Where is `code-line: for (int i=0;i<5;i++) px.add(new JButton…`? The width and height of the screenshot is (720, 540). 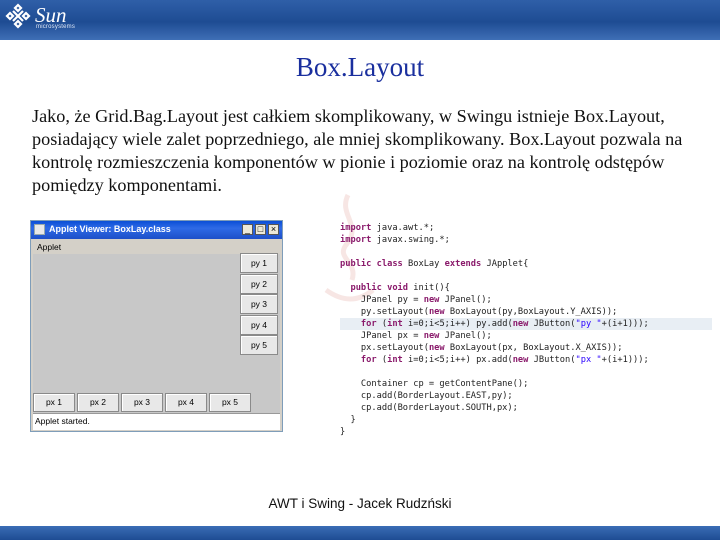
code-line: for (int i=0;i<5;i++) px.add(new JButton… is located at coordinates (504, 360).